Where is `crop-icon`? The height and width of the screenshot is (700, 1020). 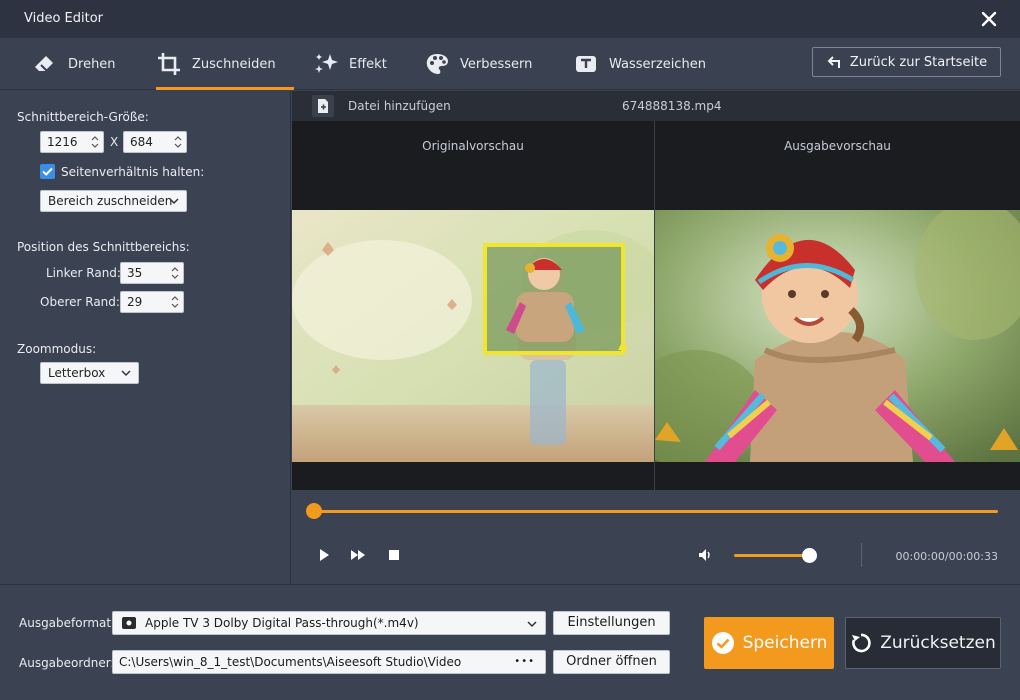
crop-icon is located at coordinates (169, 64).